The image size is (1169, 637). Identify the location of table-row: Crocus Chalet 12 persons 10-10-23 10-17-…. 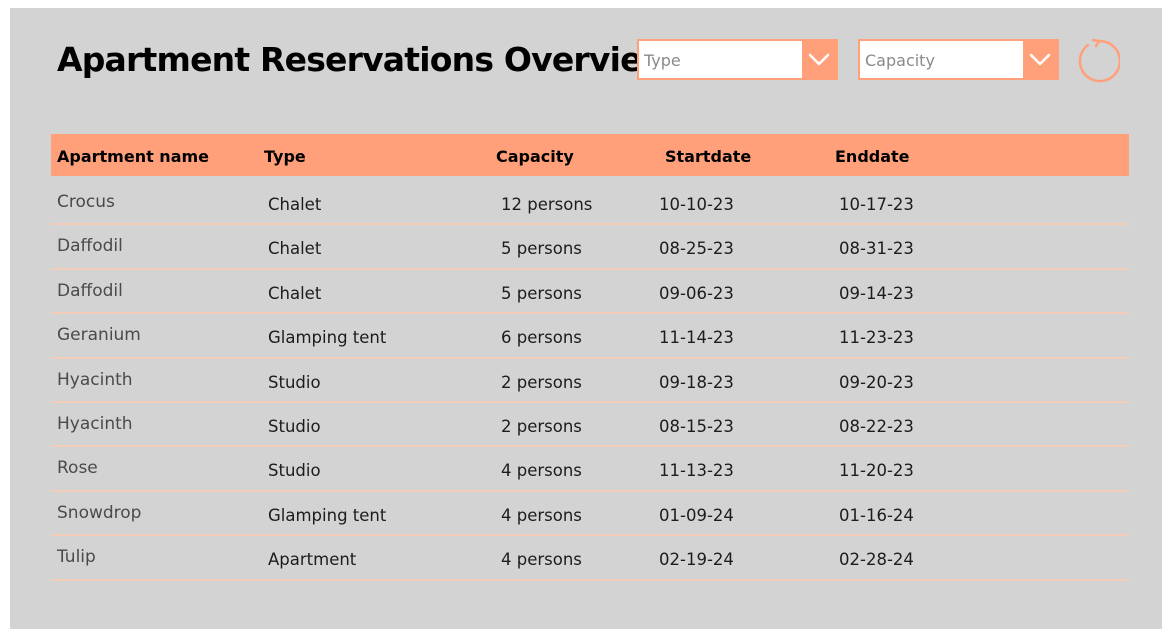
(590, 203).